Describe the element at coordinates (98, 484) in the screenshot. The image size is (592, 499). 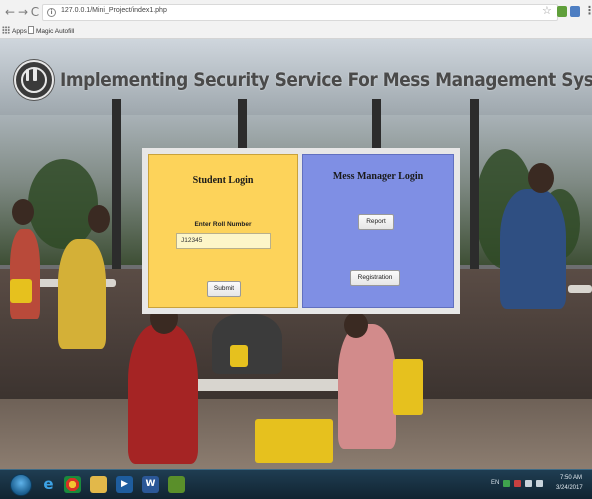
I see `file-explorer-icon` at that location.